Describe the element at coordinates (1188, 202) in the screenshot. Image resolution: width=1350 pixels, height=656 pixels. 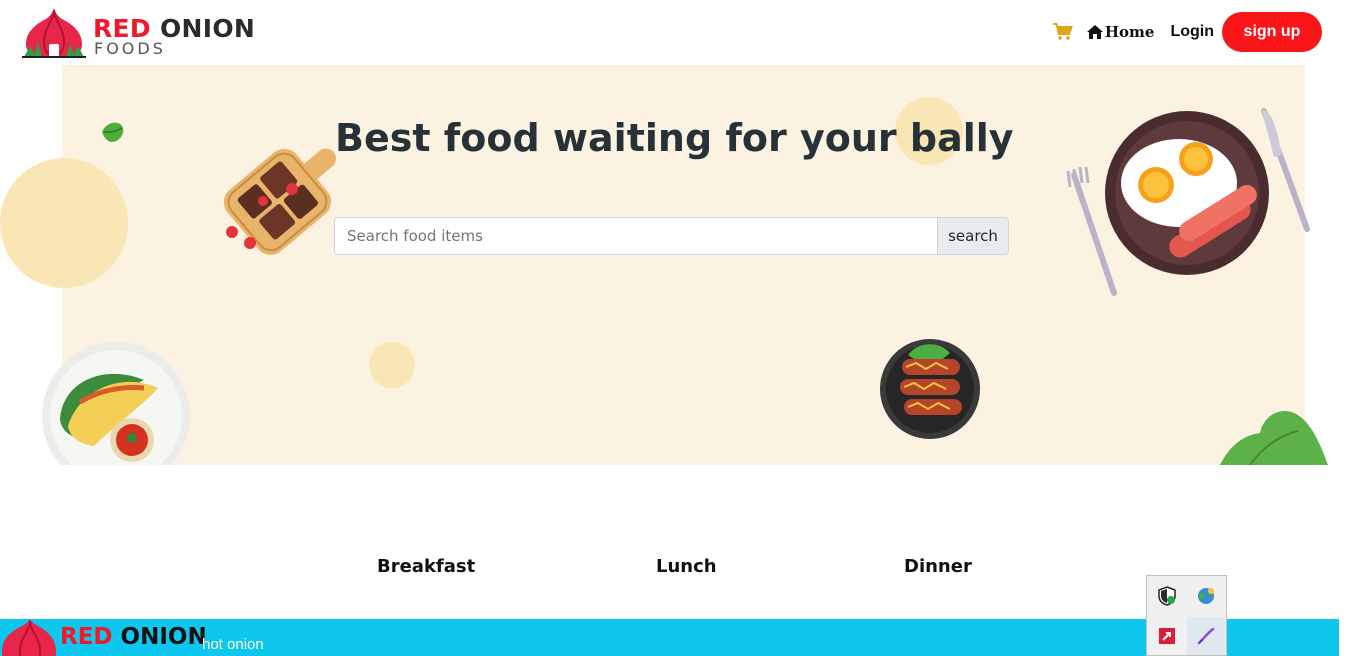
I see `breakfast-plate-illustration` at that location.